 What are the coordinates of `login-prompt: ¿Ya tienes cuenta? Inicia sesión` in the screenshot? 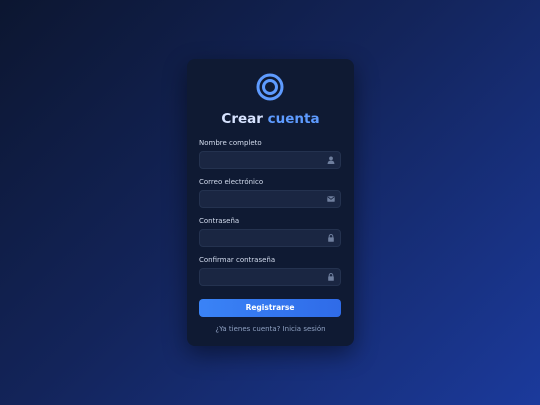 It's located at (270, 329).